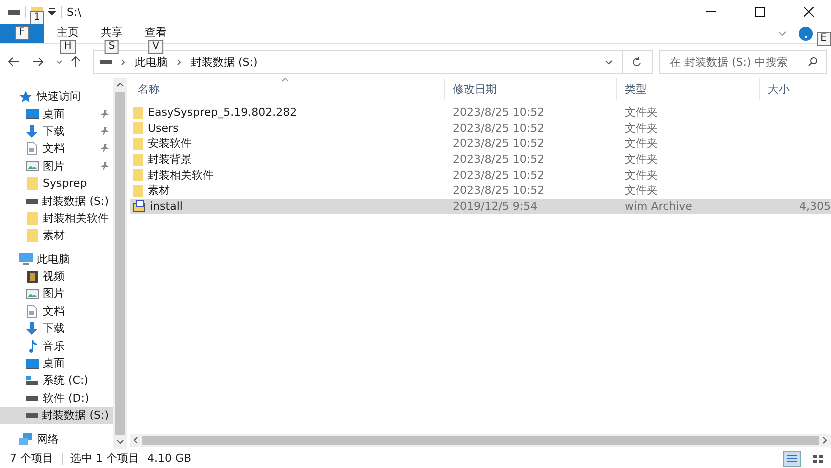 The height and width of the screenshot is (468, 831). What do you see at coordinates (480, 144) in the screenshot?
I see `file-row: 安装软件 2023/8/25 10:52 文件夹` at bounding box center [480, 144].